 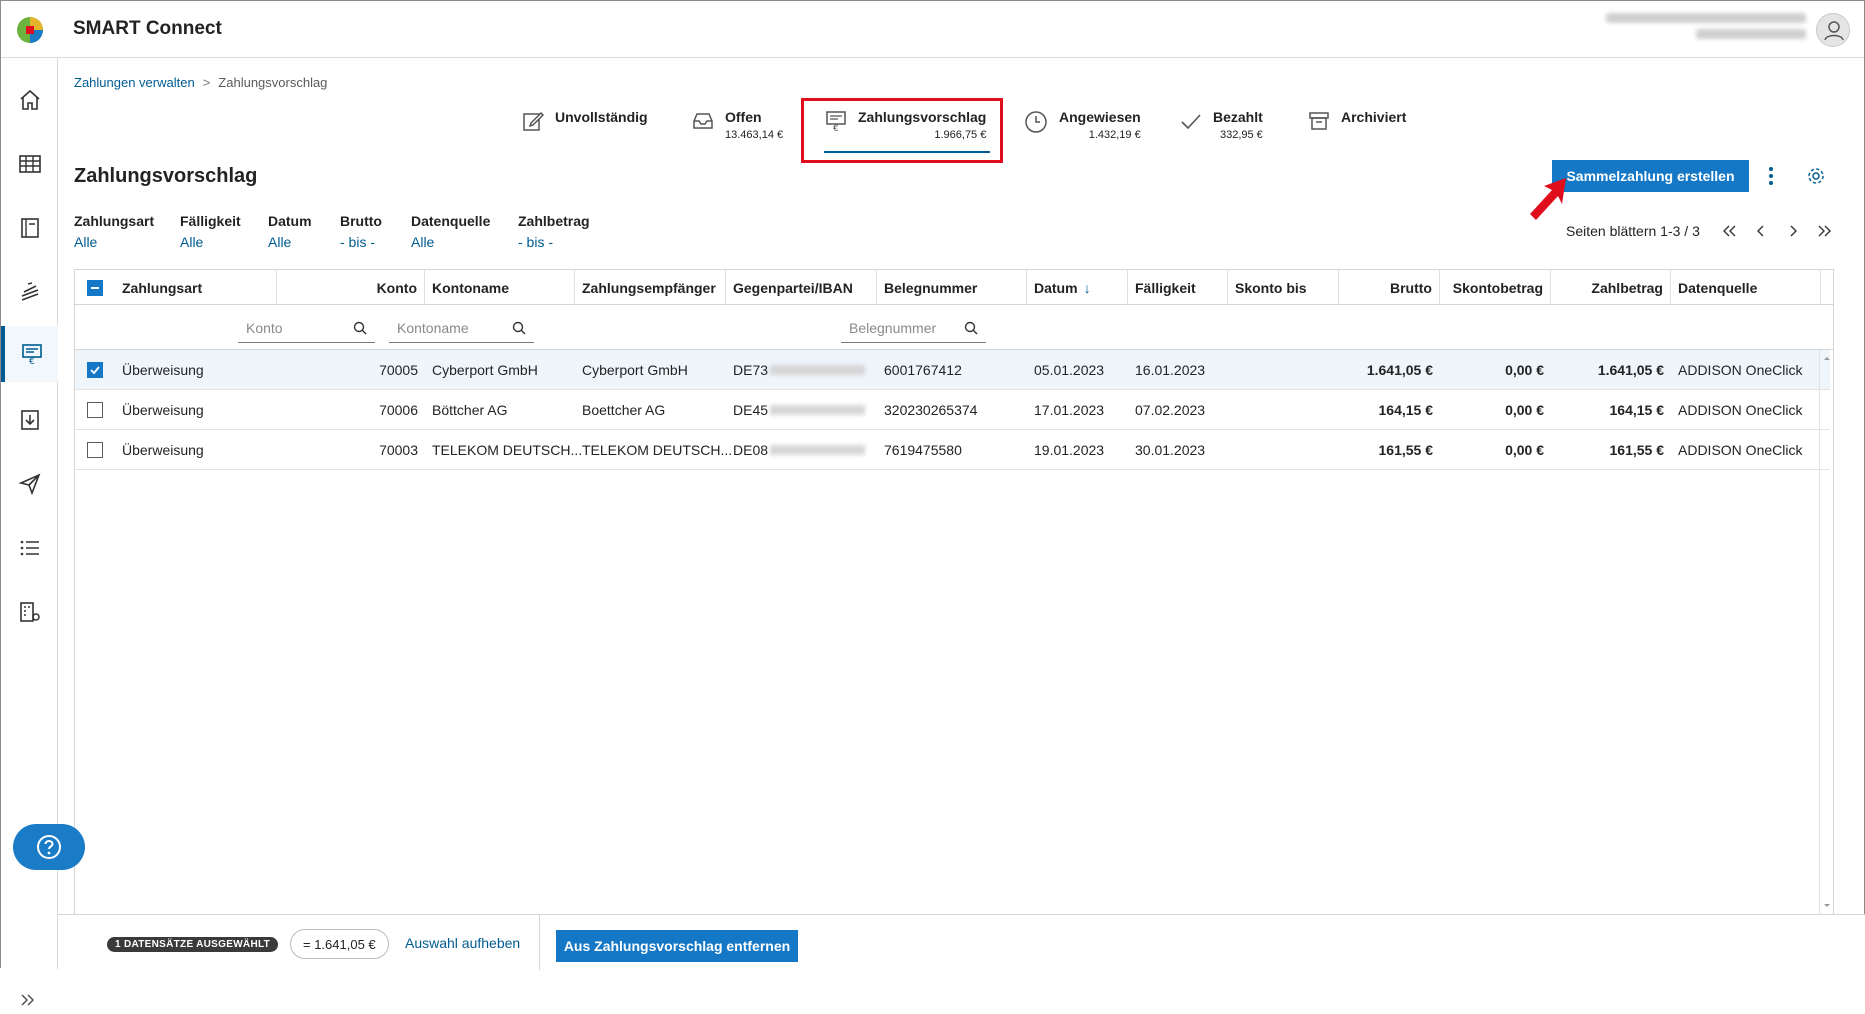 I want to click on tab-archiviert: Archiviert, so click(x=1356, y=130).